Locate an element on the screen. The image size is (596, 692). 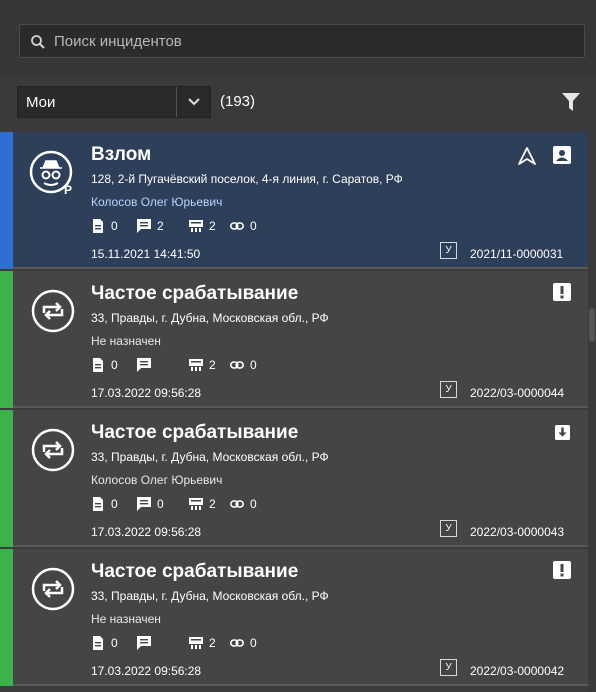
filter-bar: Мои (193) is located at coordinates (298, 103).